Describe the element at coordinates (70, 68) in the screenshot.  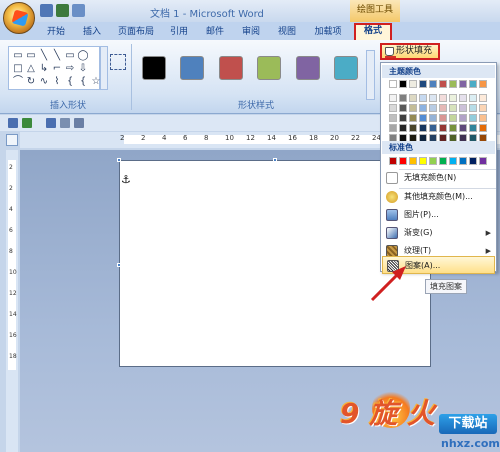
I see `shape-option: ⇨` at that location.